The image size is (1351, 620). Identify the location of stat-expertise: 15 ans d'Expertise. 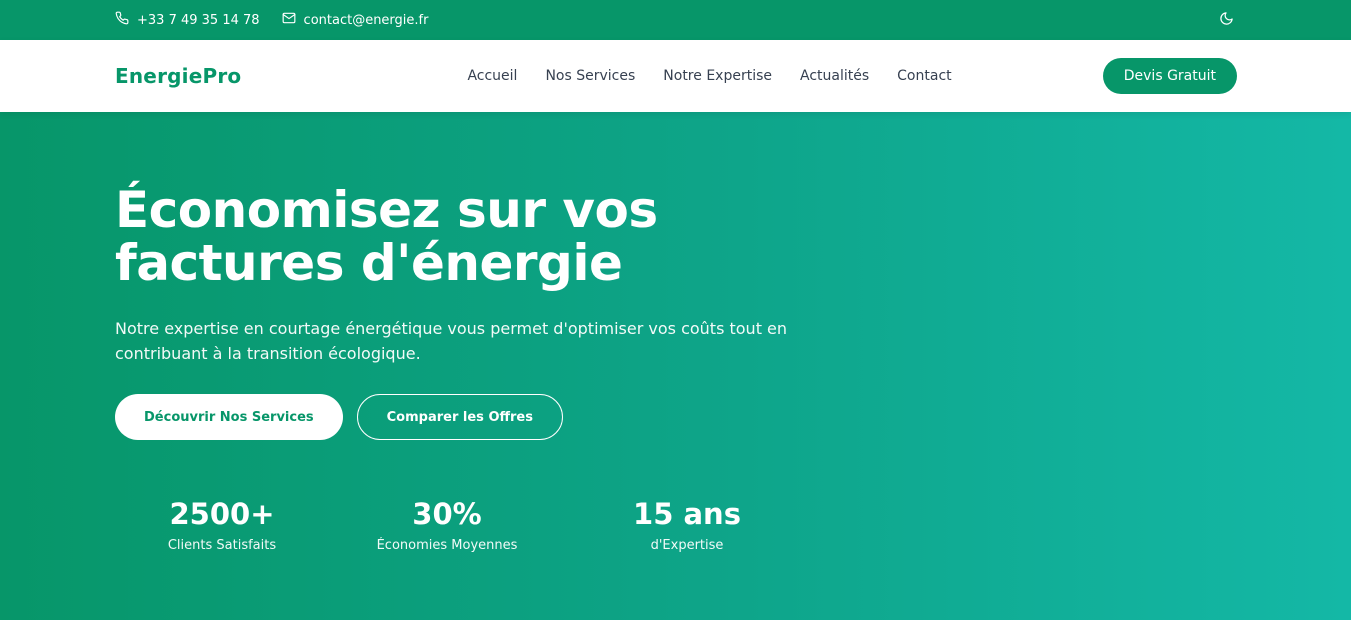
(687, 525).